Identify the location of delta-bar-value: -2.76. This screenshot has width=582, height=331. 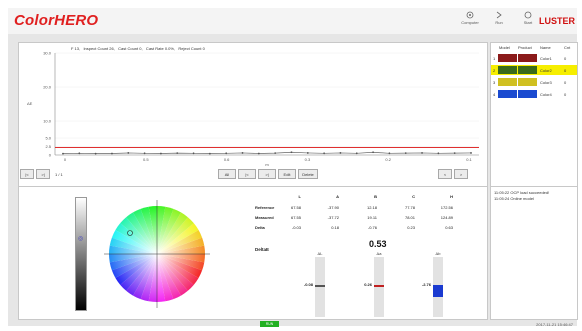
(426, 284).